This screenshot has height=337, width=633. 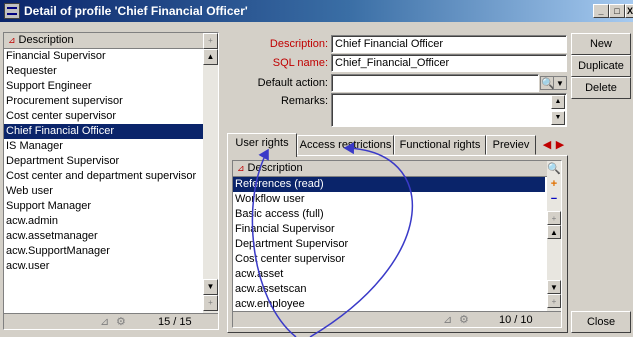 I want to click on profile-list-row: IS Manager, so click(x=111, y=146).